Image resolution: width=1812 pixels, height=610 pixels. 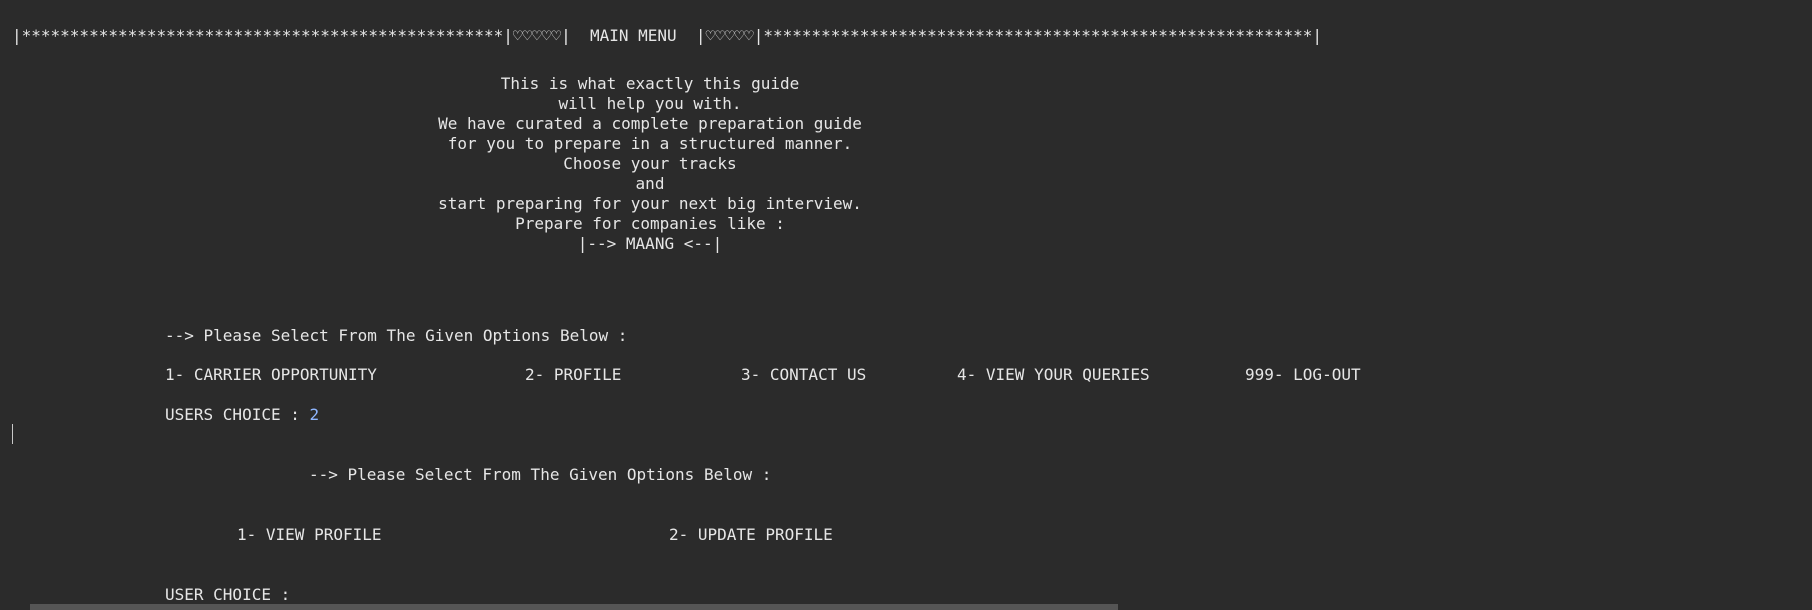 What do you see at coordinates (1053, 374) in the screenshot?
I see `option-view-queries: 4- VIEW YOUR QUERIES` at bounding box center [1053, 374].